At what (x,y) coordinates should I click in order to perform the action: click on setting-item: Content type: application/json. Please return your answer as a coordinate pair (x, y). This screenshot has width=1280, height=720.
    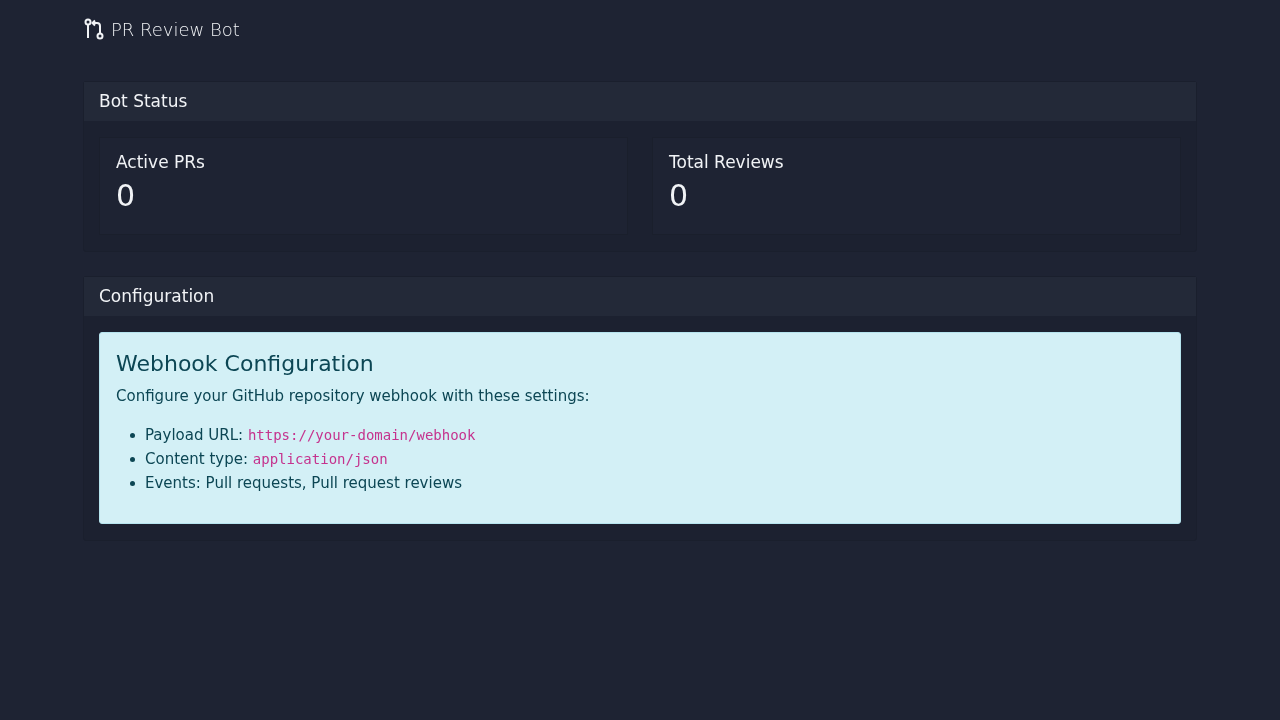
    Looking at the image, I should click on (266, 459).